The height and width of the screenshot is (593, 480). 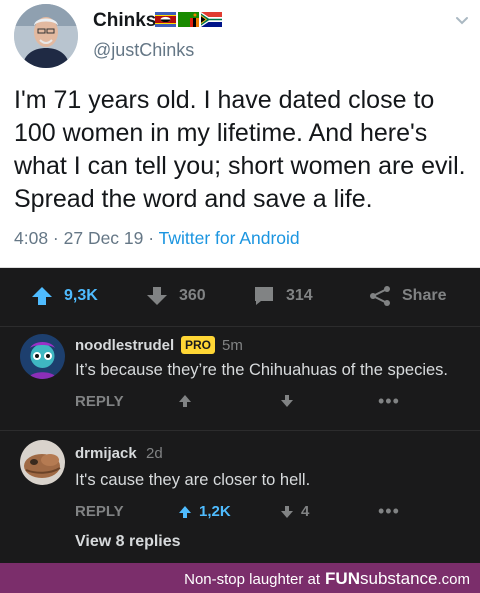 I want to click on comment-time: 2d, so click(x=154, y=453).